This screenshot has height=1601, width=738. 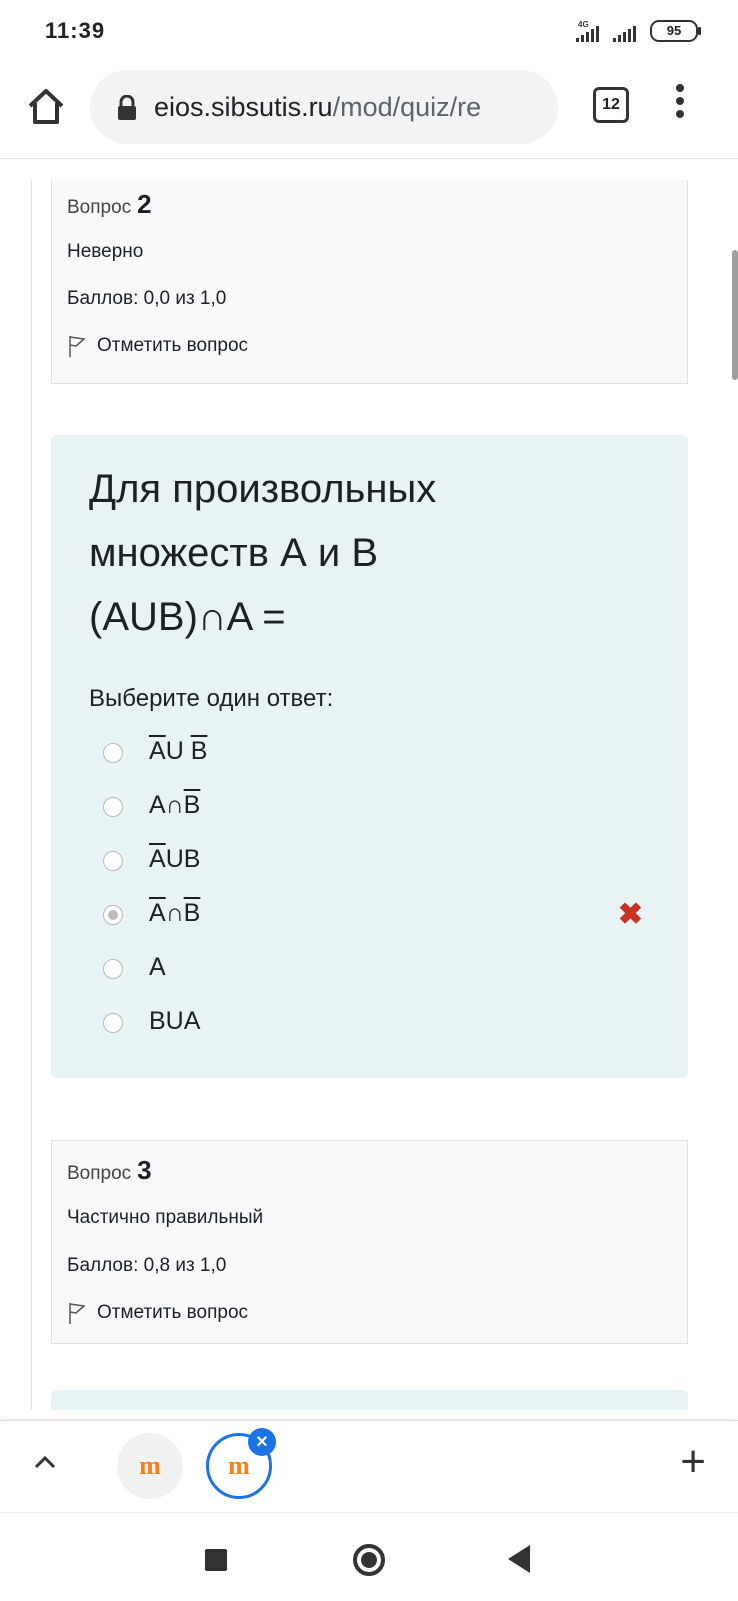 What do you see at coordinates (175, 1021) in the screenshot?
I see `answer-label: BUA` at bounding box center [175, 1021].